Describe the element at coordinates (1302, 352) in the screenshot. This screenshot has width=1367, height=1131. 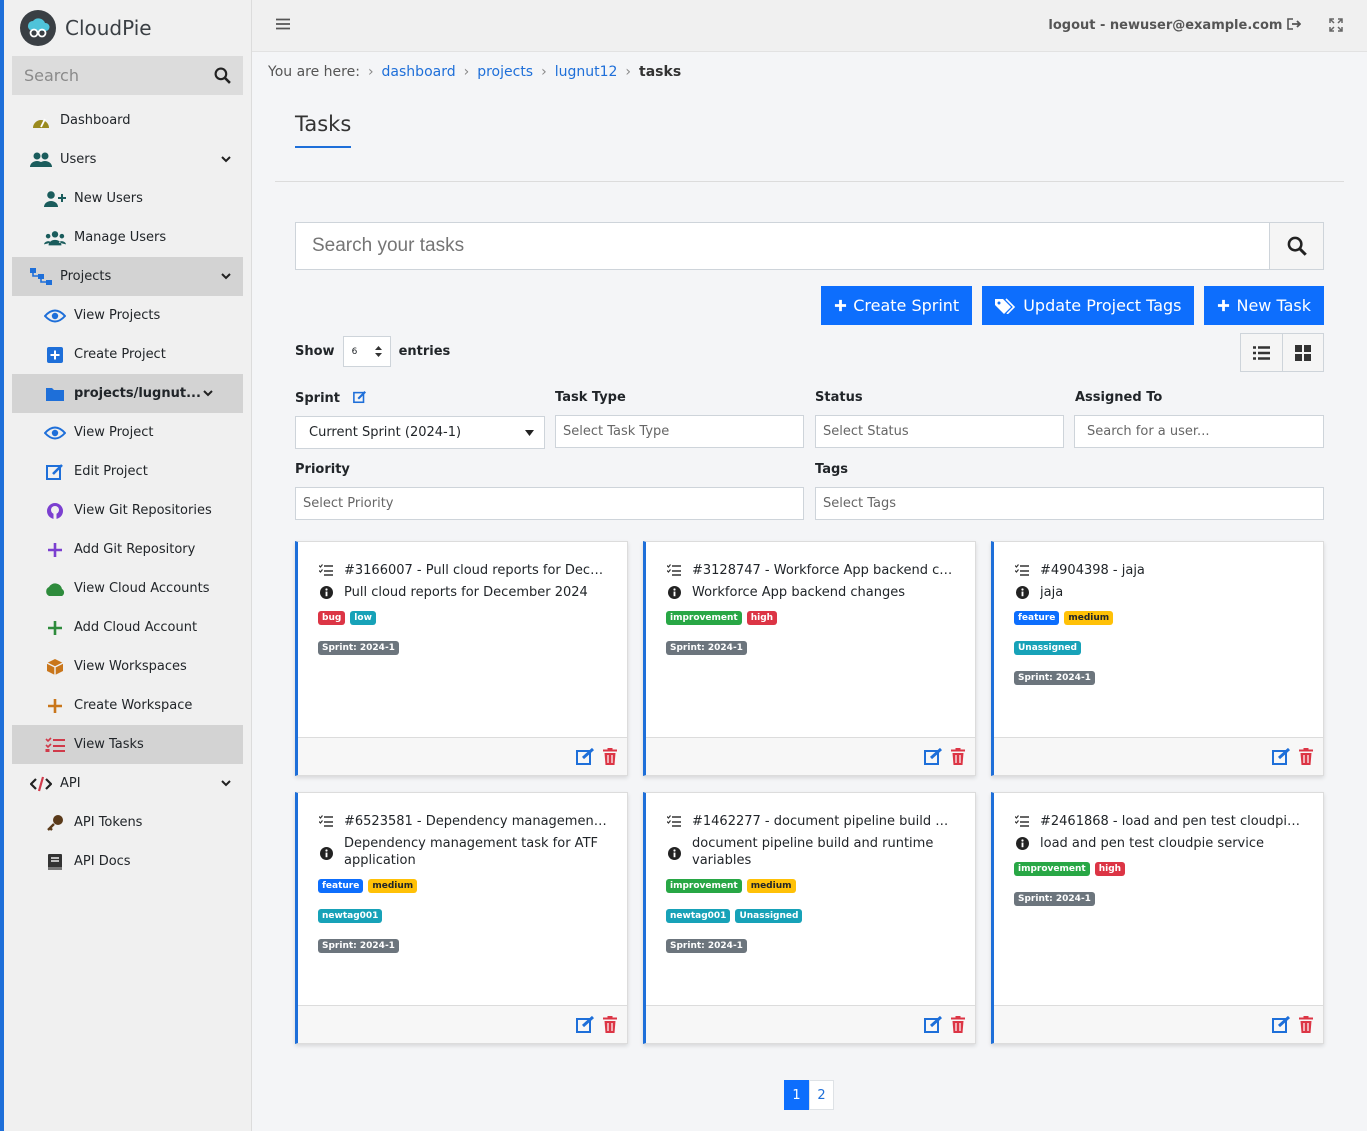
I see `grid-view-button` at that location.